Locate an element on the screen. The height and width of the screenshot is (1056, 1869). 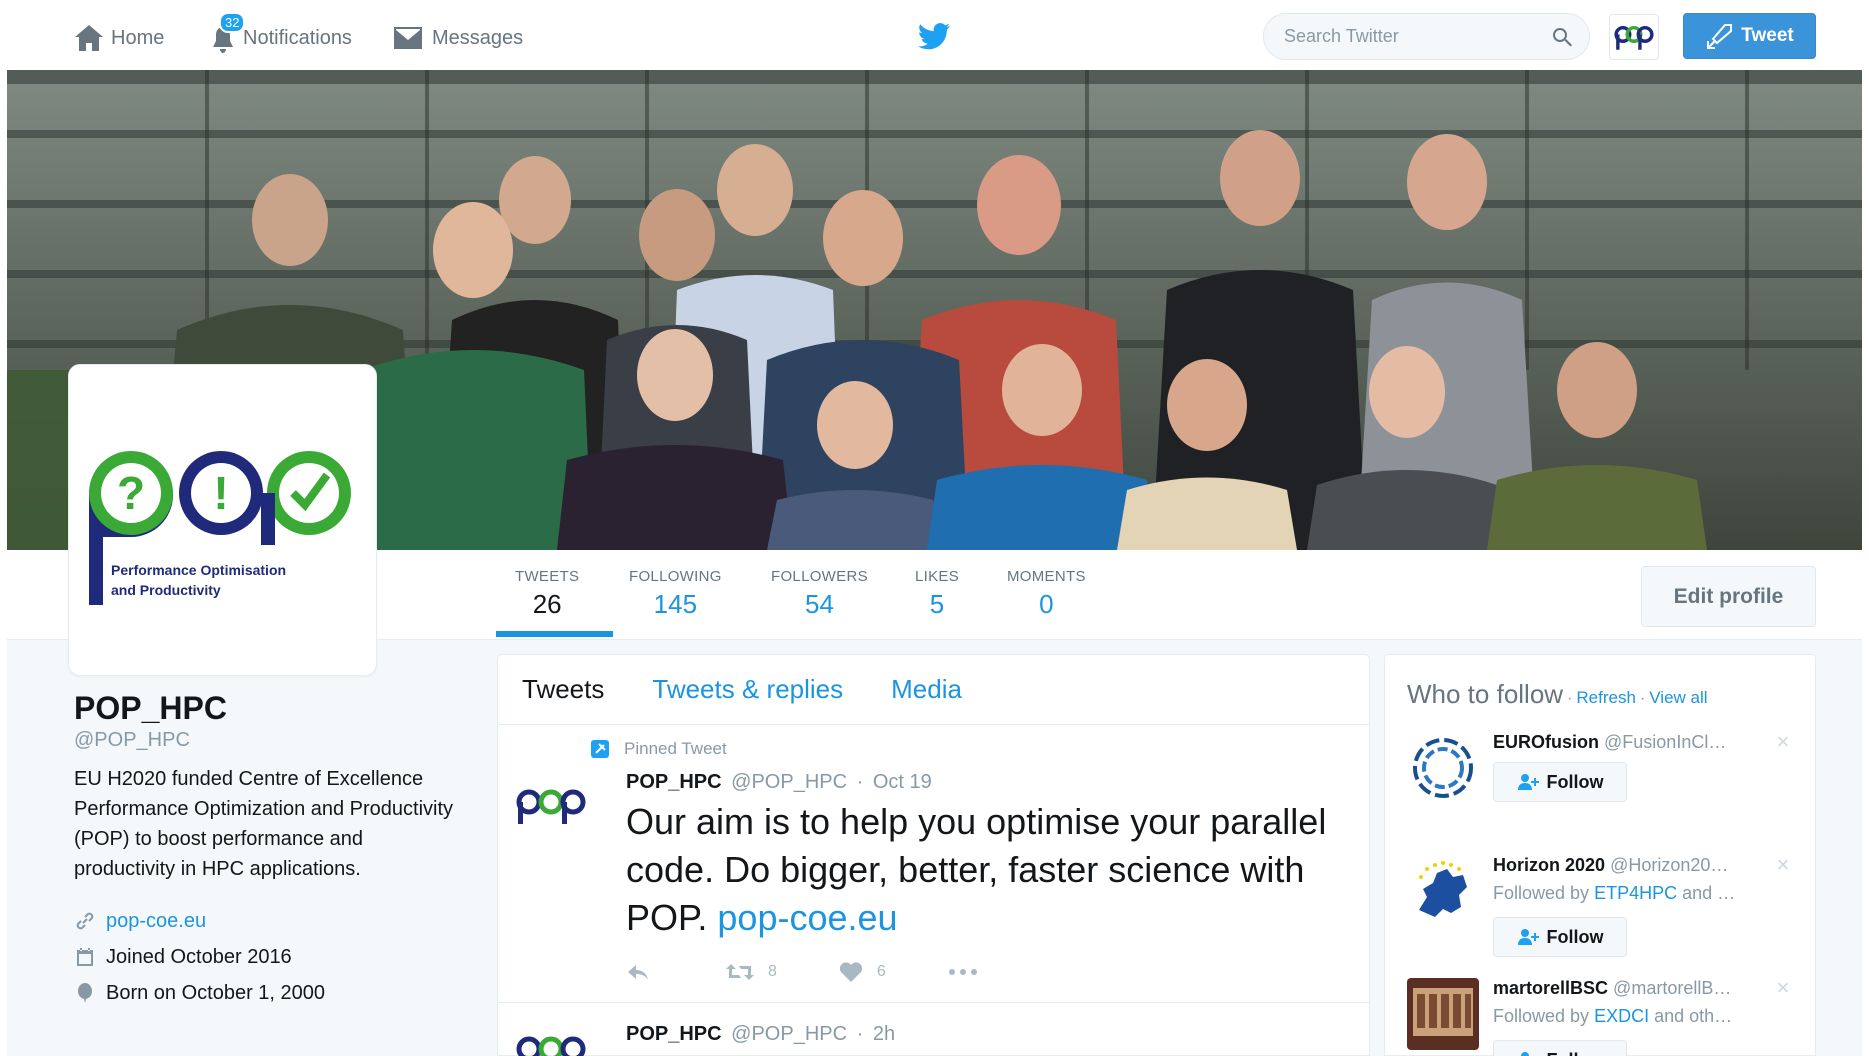
compose-tweet-button: Tweet is located at coordinates (1749, 36).